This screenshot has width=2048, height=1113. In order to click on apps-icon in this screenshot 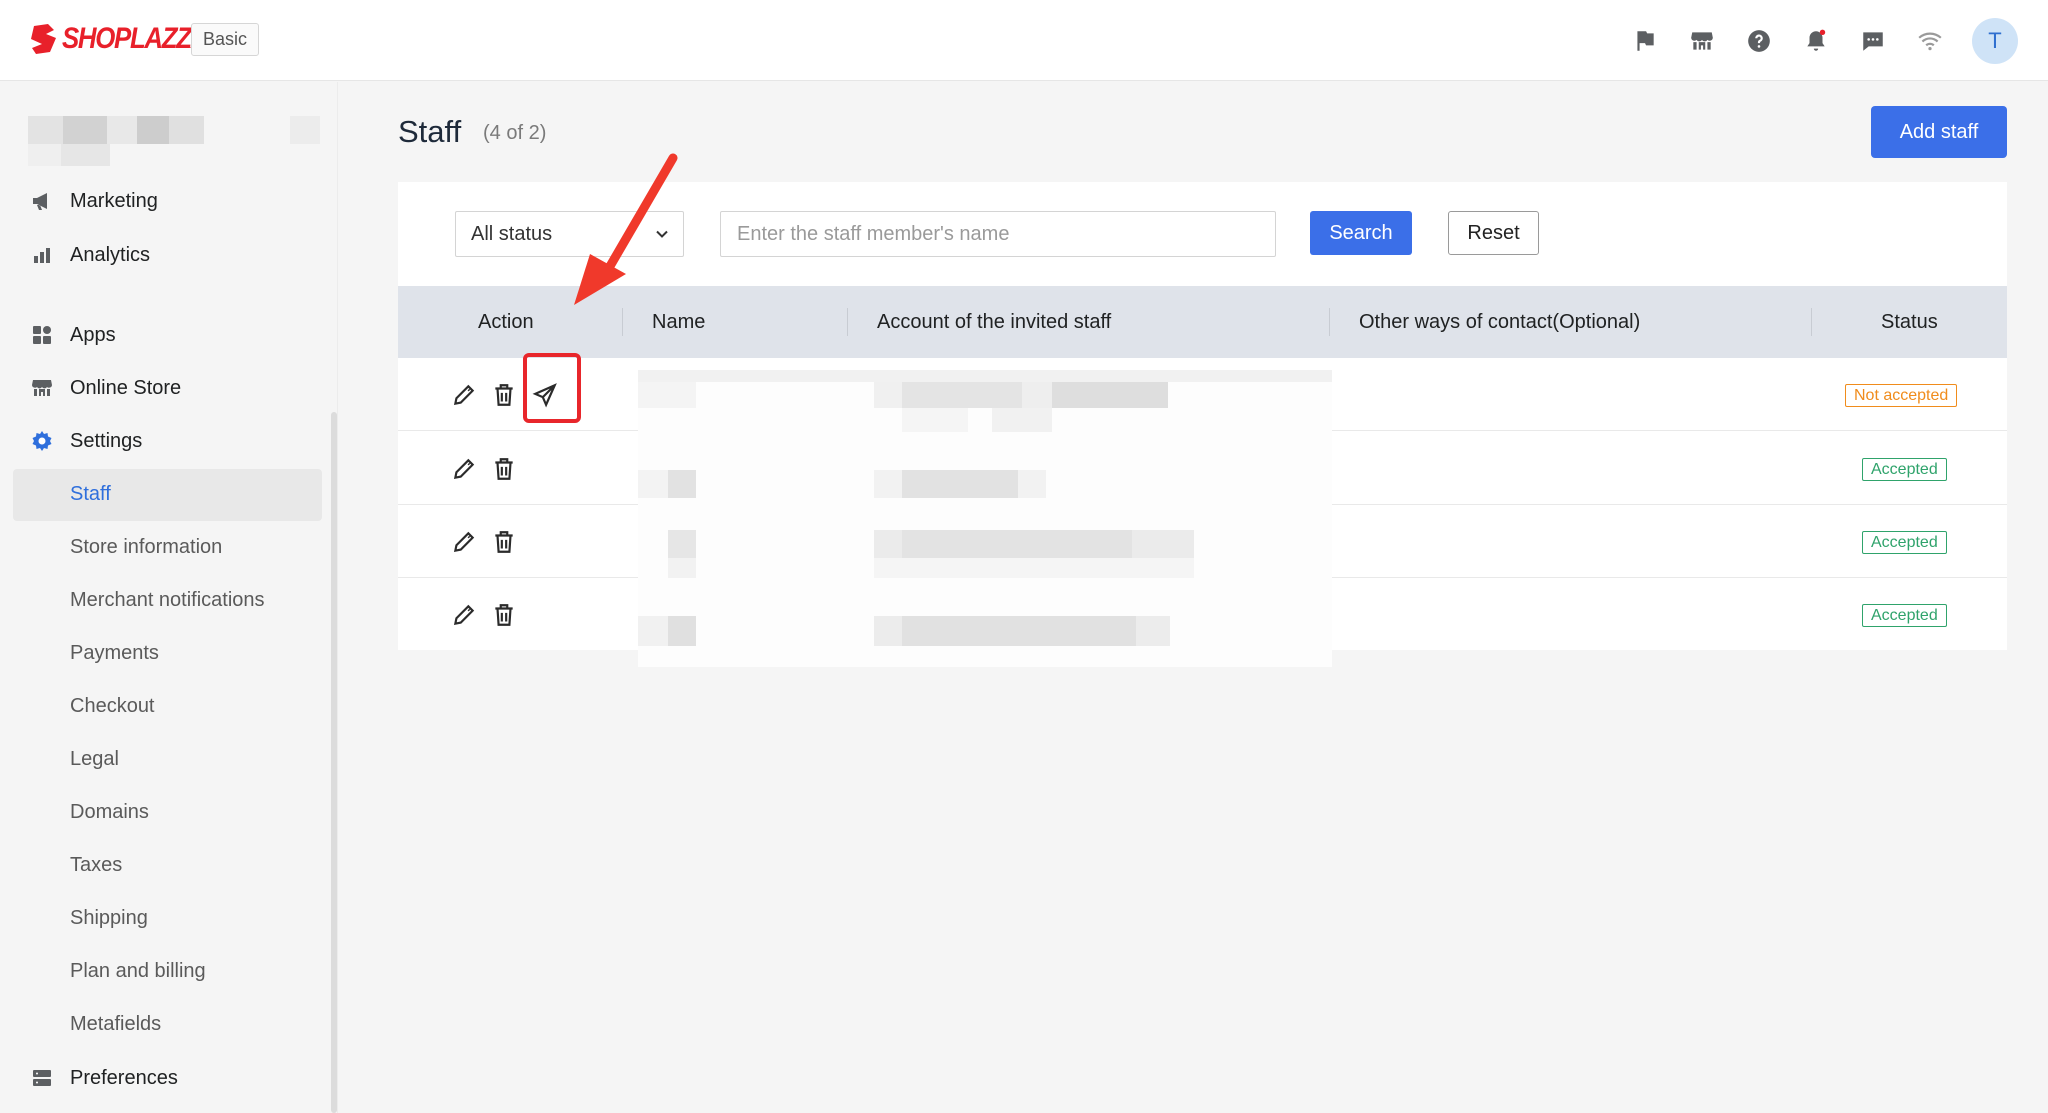, I will do `click(42, 335)`.